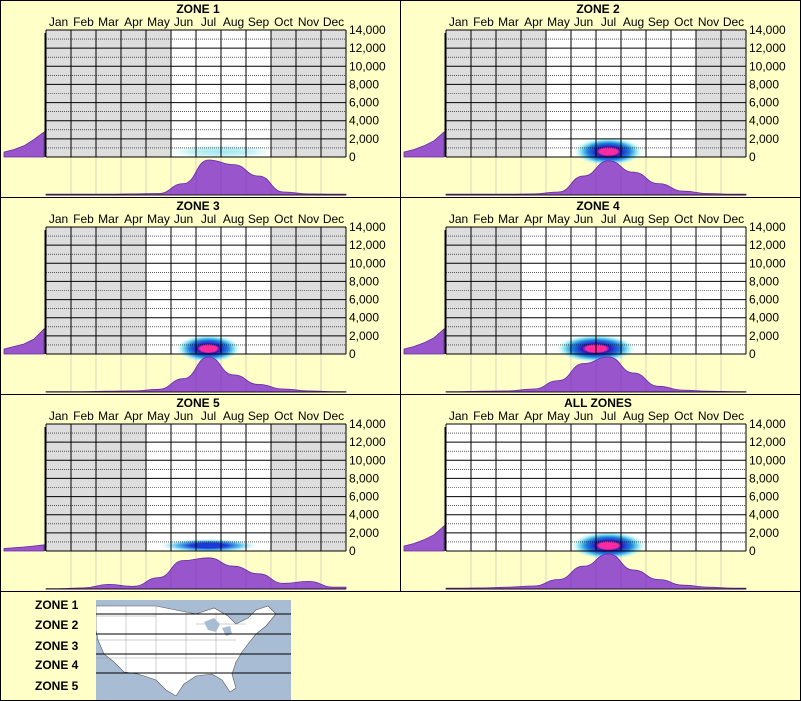  What do you see at coordinates (57, 625) in the screenshot?
I see `legend-zone-2: ZONE 2` at bounding box center [57, 625].